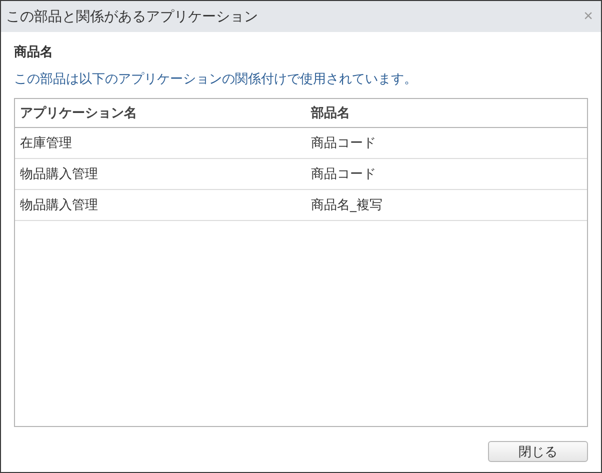 Image resolution: width=602 pixels, height=473 pixels. What do you see at coordinates (330, 113) in the screenshot?
I see `column-header: 部品名` at bounding box center [330, 113].